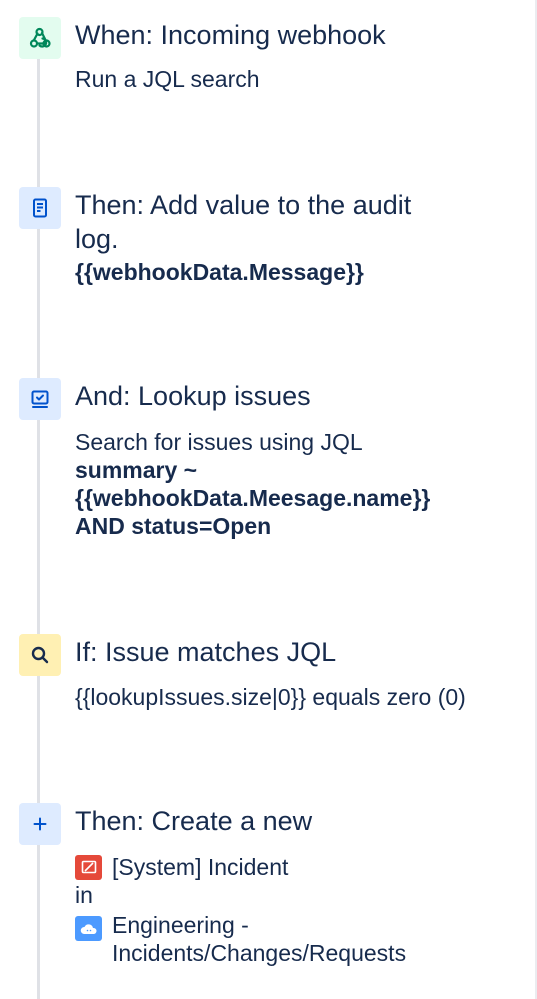 Image resolution: width=537 pixels, height=999 pixels. Describe the element at coordinates (206, 652) in the screenshot. I see `step-title: If: Issue matches JQL` at that location.